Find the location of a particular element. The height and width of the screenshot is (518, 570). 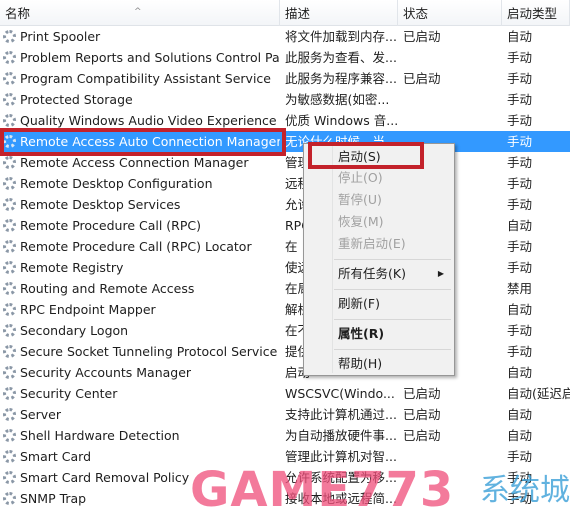

column-name-label: 名称 is located at coordinates (18, 13).